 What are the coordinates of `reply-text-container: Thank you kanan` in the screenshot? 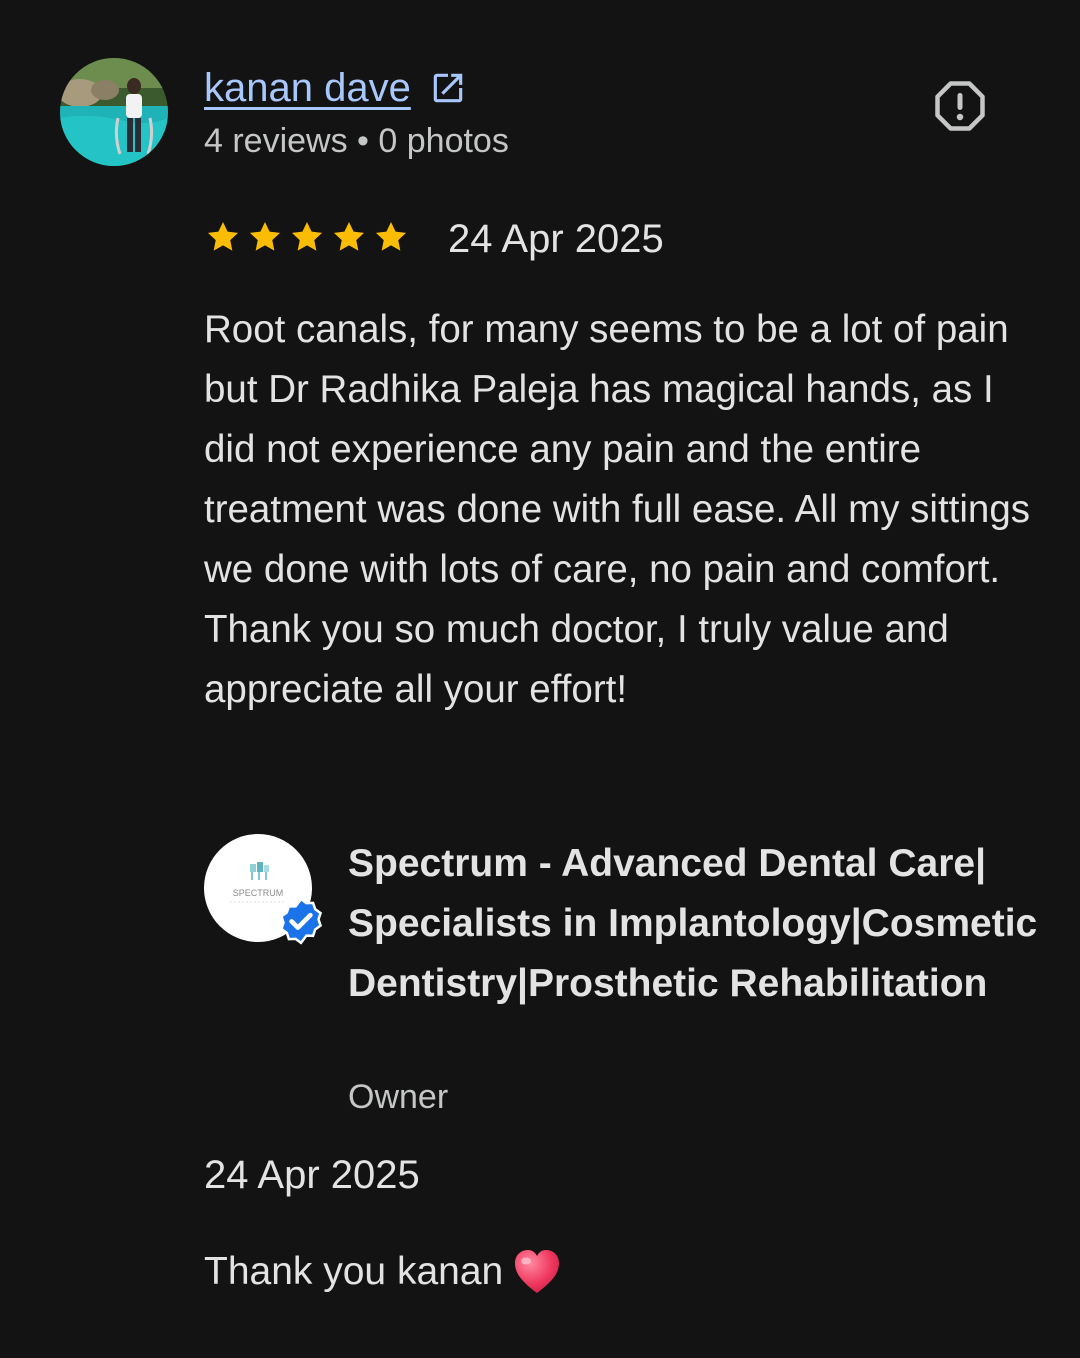 It's located at (382, 1272).